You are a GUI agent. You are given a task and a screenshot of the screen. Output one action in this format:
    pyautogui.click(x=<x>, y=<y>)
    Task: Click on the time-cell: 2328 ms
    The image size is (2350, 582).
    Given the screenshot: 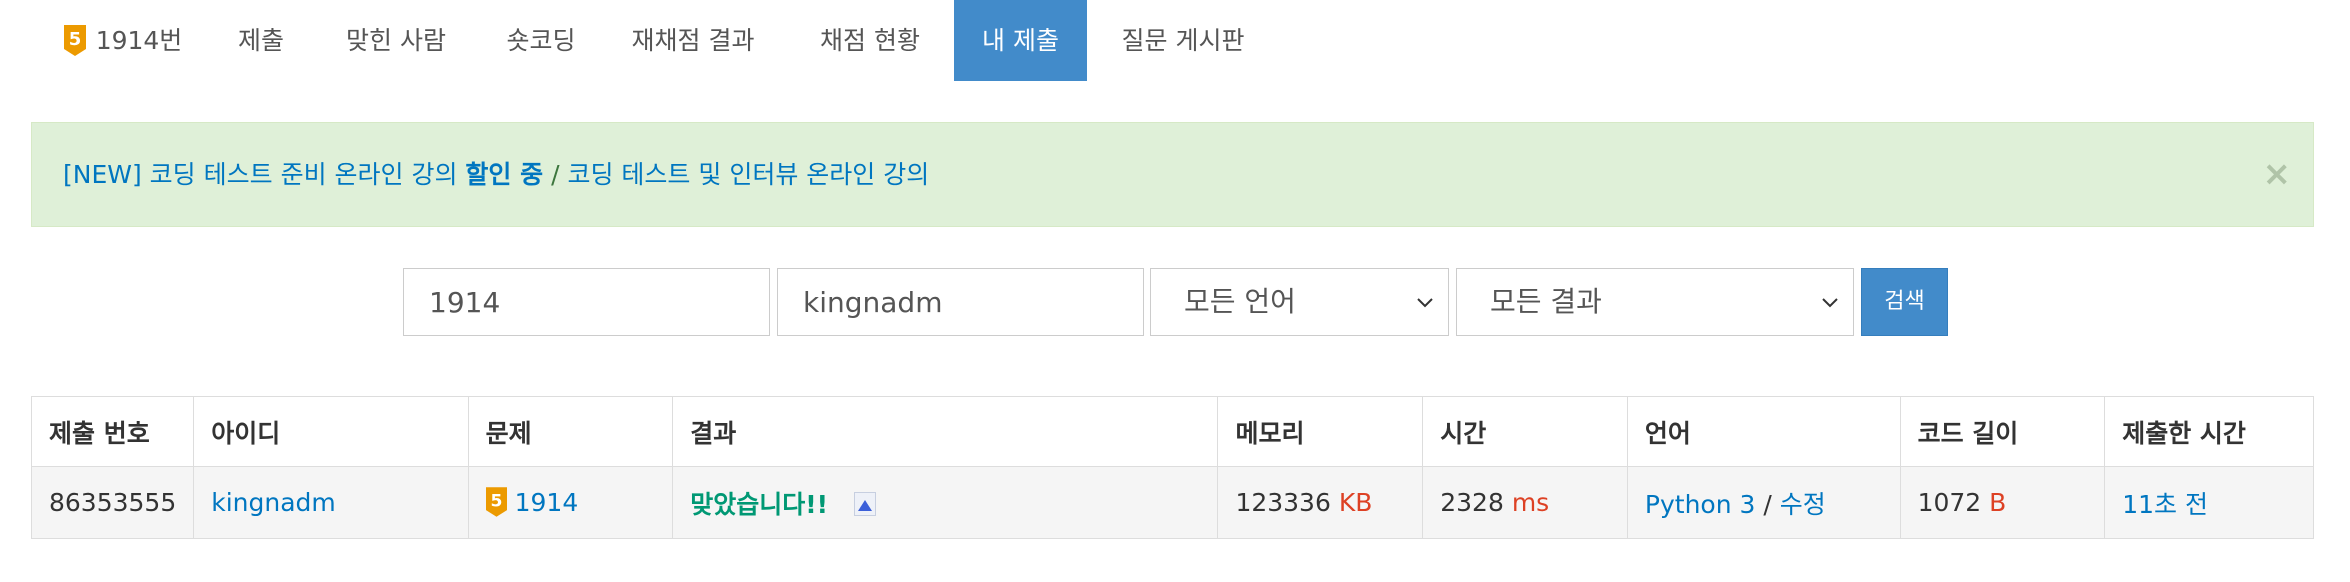 What is the action you would take?
    pyautogui.click(x=1525, y=502)
    